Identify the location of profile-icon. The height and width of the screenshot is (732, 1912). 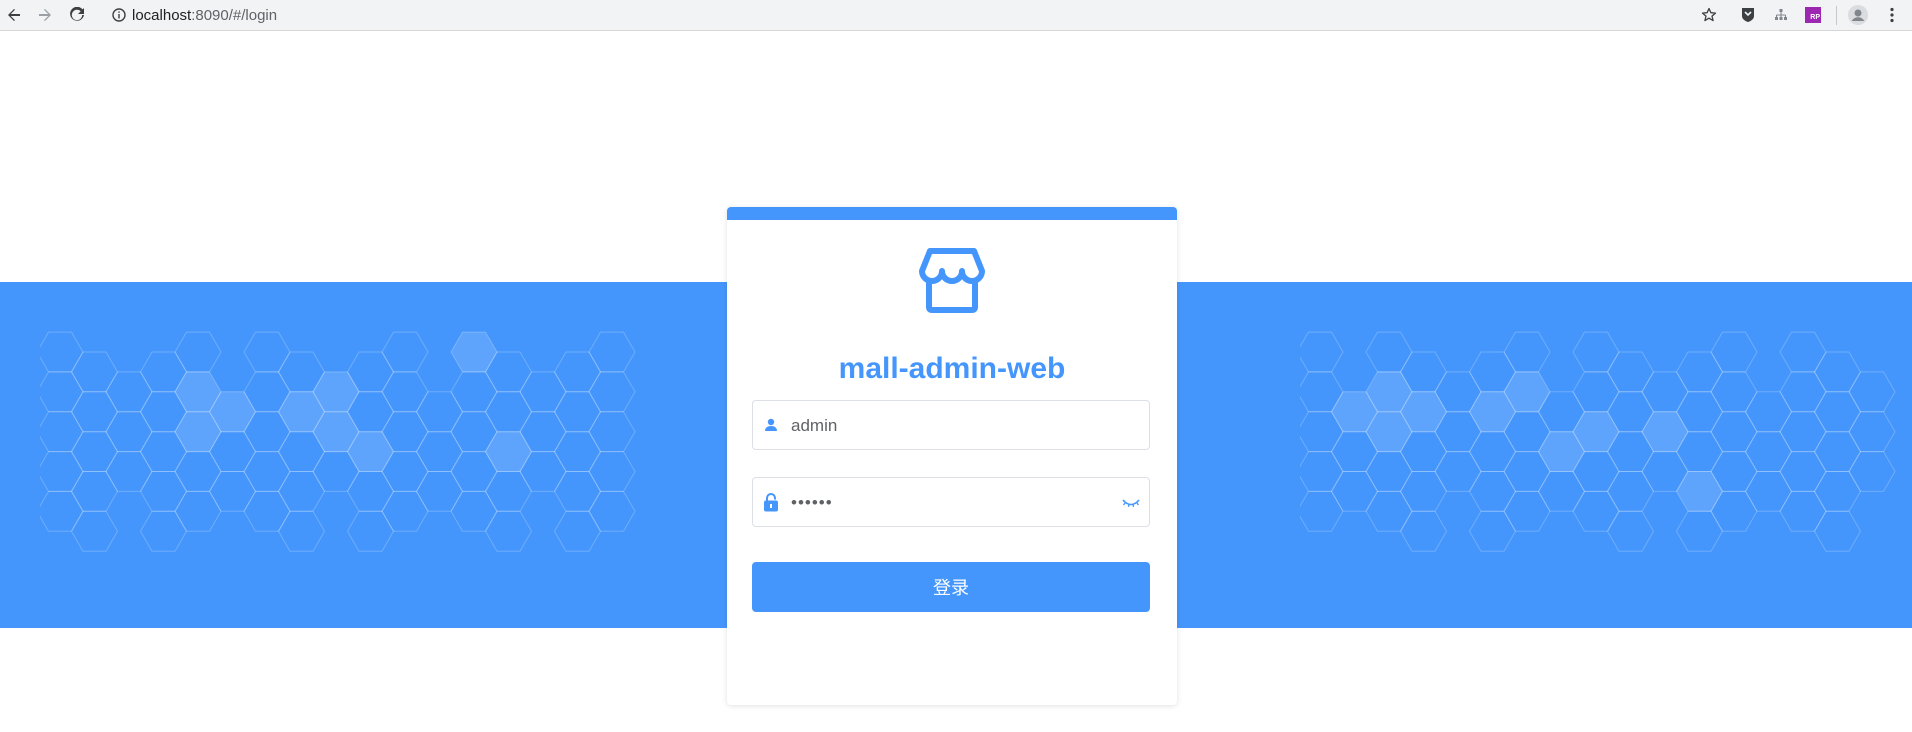
(1858, 15).